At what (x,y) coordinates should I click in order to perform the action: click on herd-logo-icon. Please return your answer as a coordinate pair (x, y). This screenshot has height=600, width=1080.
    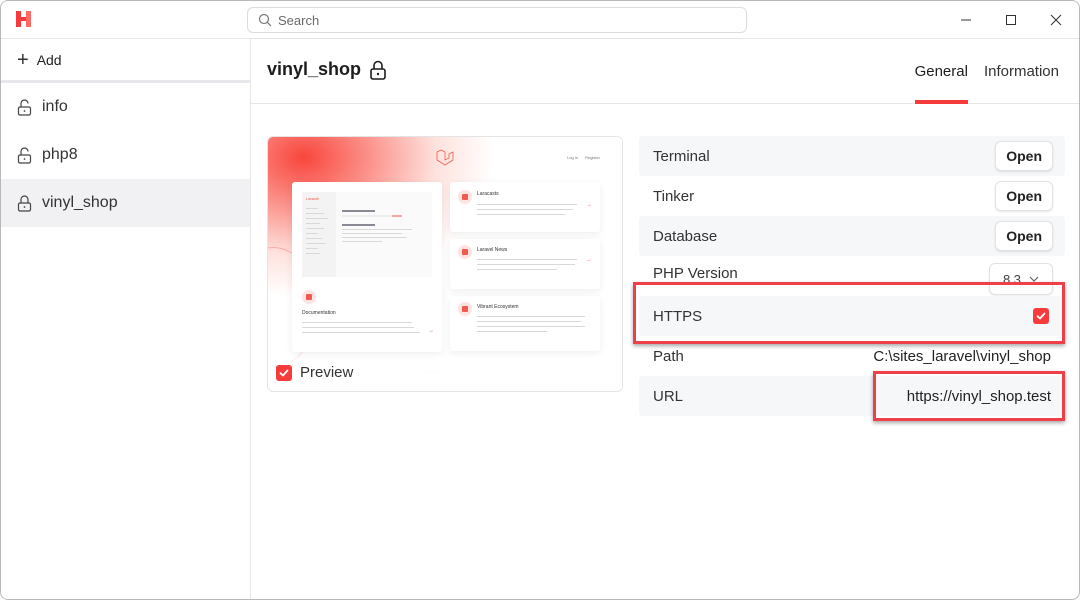
    Looking at the image, I should click on (23, 19).